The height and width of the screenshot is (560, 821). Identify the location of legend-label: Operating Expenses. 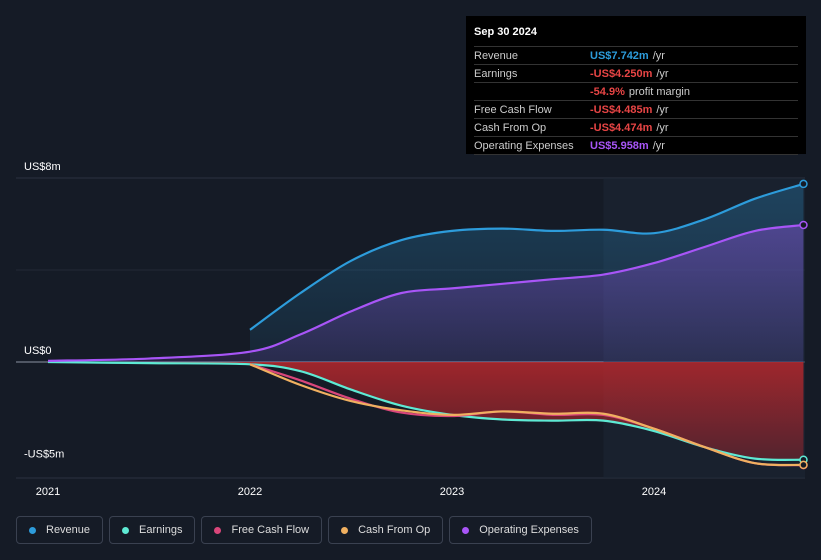
(529, 530).